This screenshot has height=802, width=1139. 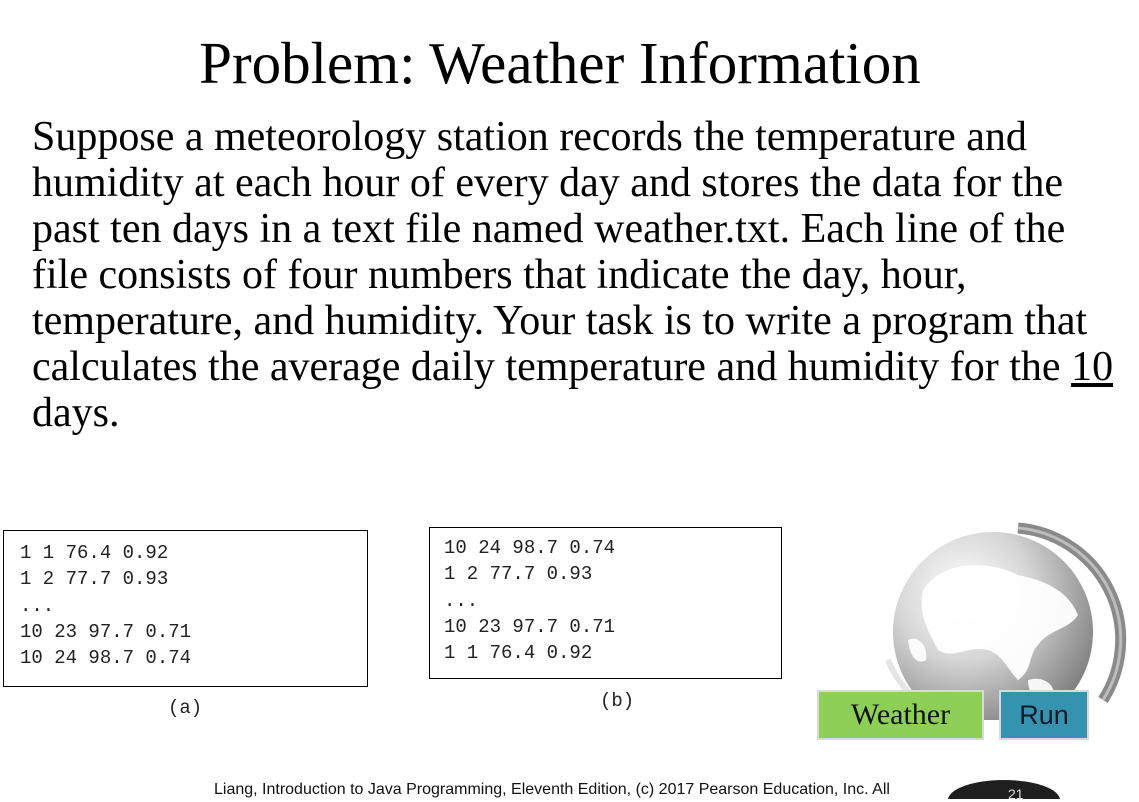 I want to click on caption-b: (b), so click(x=617, y=701).